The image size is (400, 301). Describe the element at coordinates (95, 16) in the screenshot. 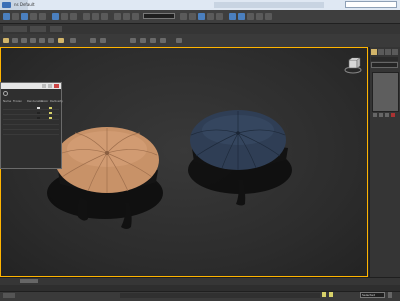

I see `rotate-icon` at that location.